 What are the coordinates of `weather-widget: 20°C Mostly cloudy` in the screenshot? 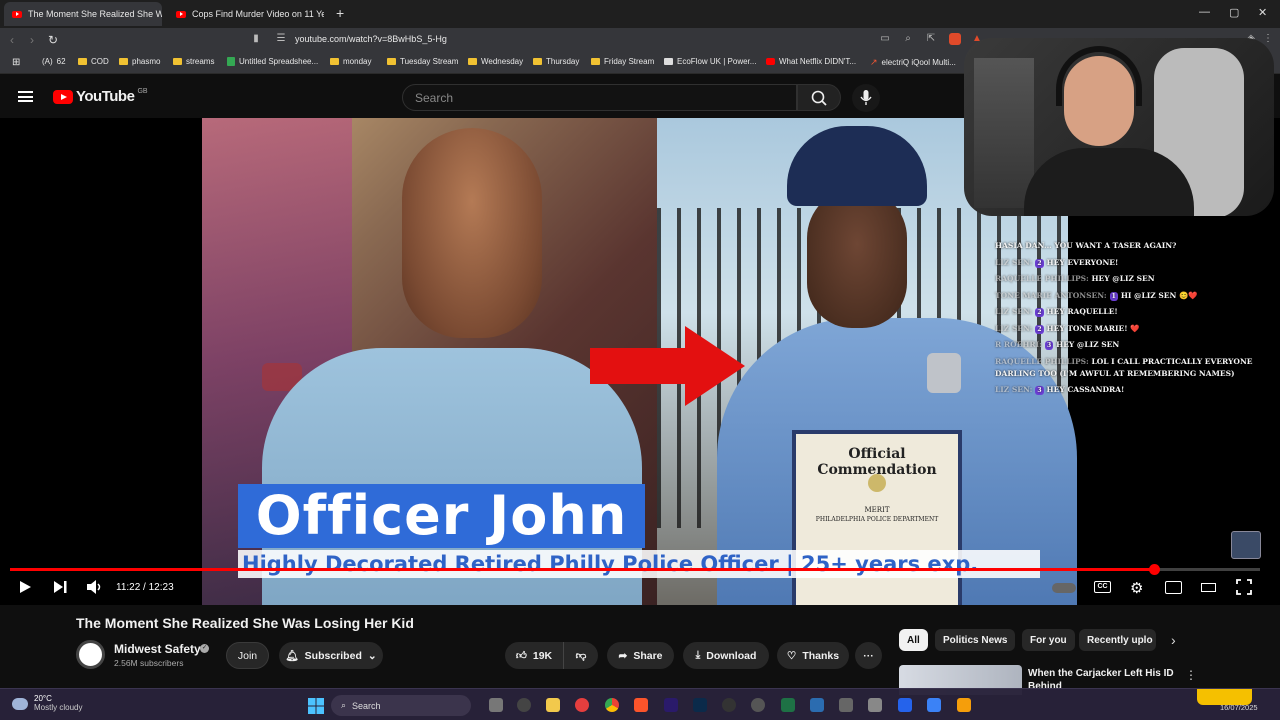 It's located at (47, 703).